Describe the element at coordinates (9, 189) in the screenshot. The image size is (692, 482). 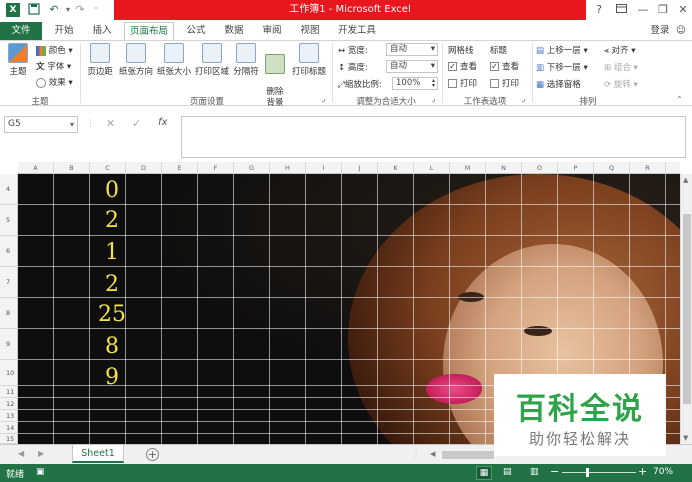
I see `row-header-4: 4` at that location.